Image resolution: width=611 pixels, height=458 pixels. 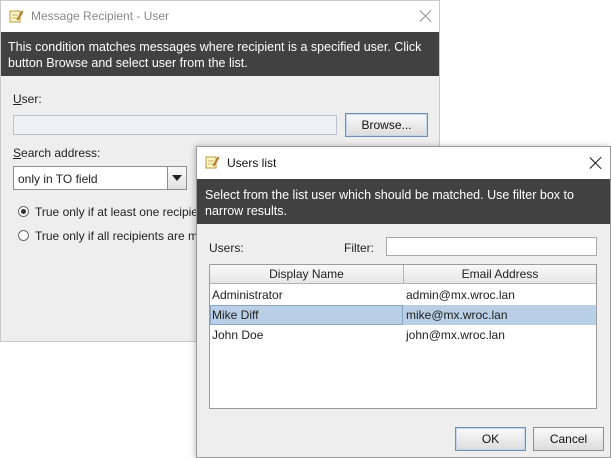 I want to click on column-display-name: Display Name, so click(x=307, y=274).